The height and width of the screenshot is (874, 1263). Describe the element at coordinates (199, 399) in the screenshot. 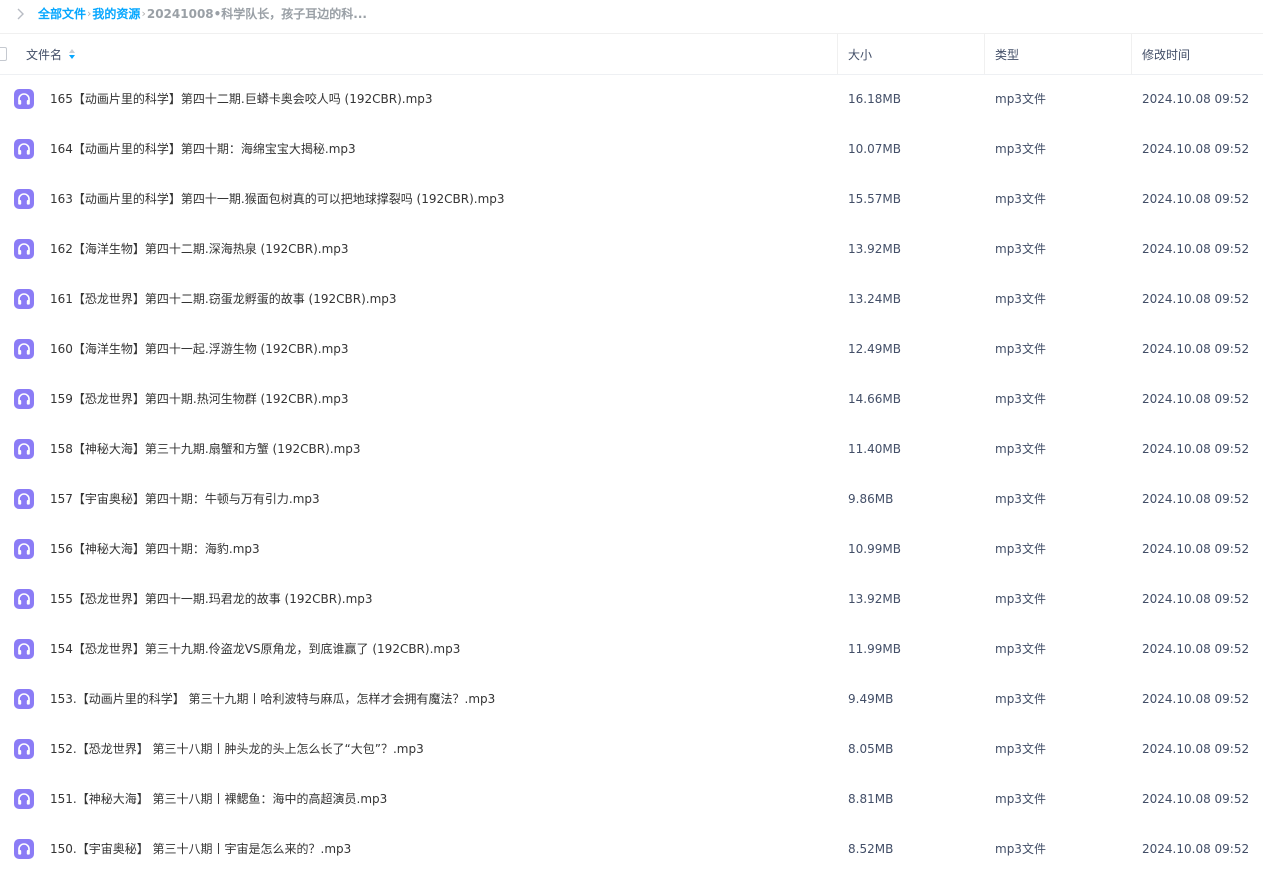

I see `file-name: 159【恐龙世界】第四十期.热河生物群 (192CBR).mp3` at that location.